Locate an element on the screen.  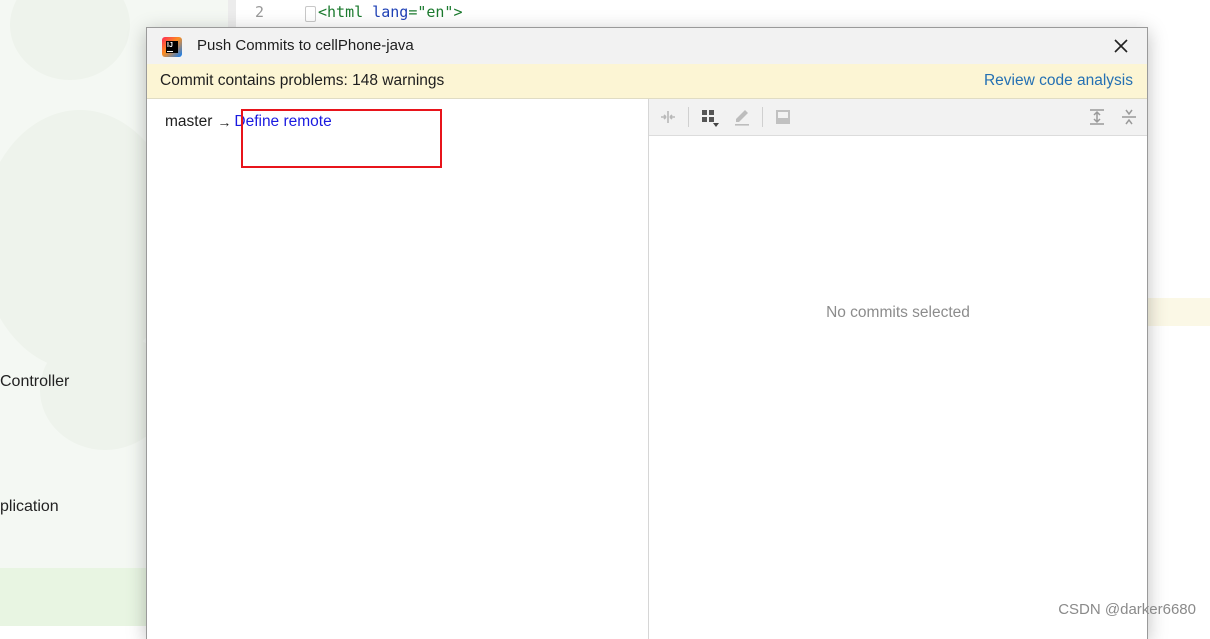
code-token: lang is located at coordinates (386, 12).